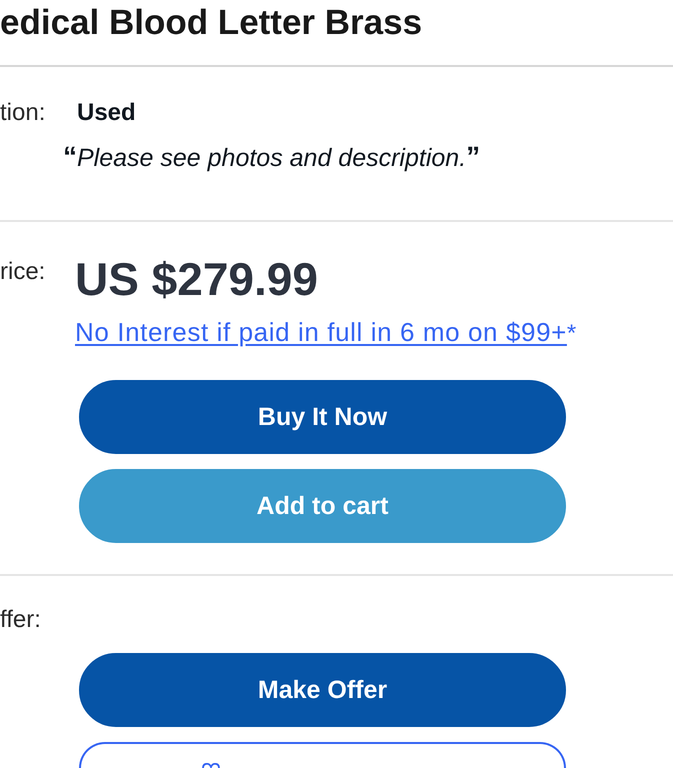  Describe the element at coordinates (23, 272) in the screenshot. I see `price-label: rice:` at that location.